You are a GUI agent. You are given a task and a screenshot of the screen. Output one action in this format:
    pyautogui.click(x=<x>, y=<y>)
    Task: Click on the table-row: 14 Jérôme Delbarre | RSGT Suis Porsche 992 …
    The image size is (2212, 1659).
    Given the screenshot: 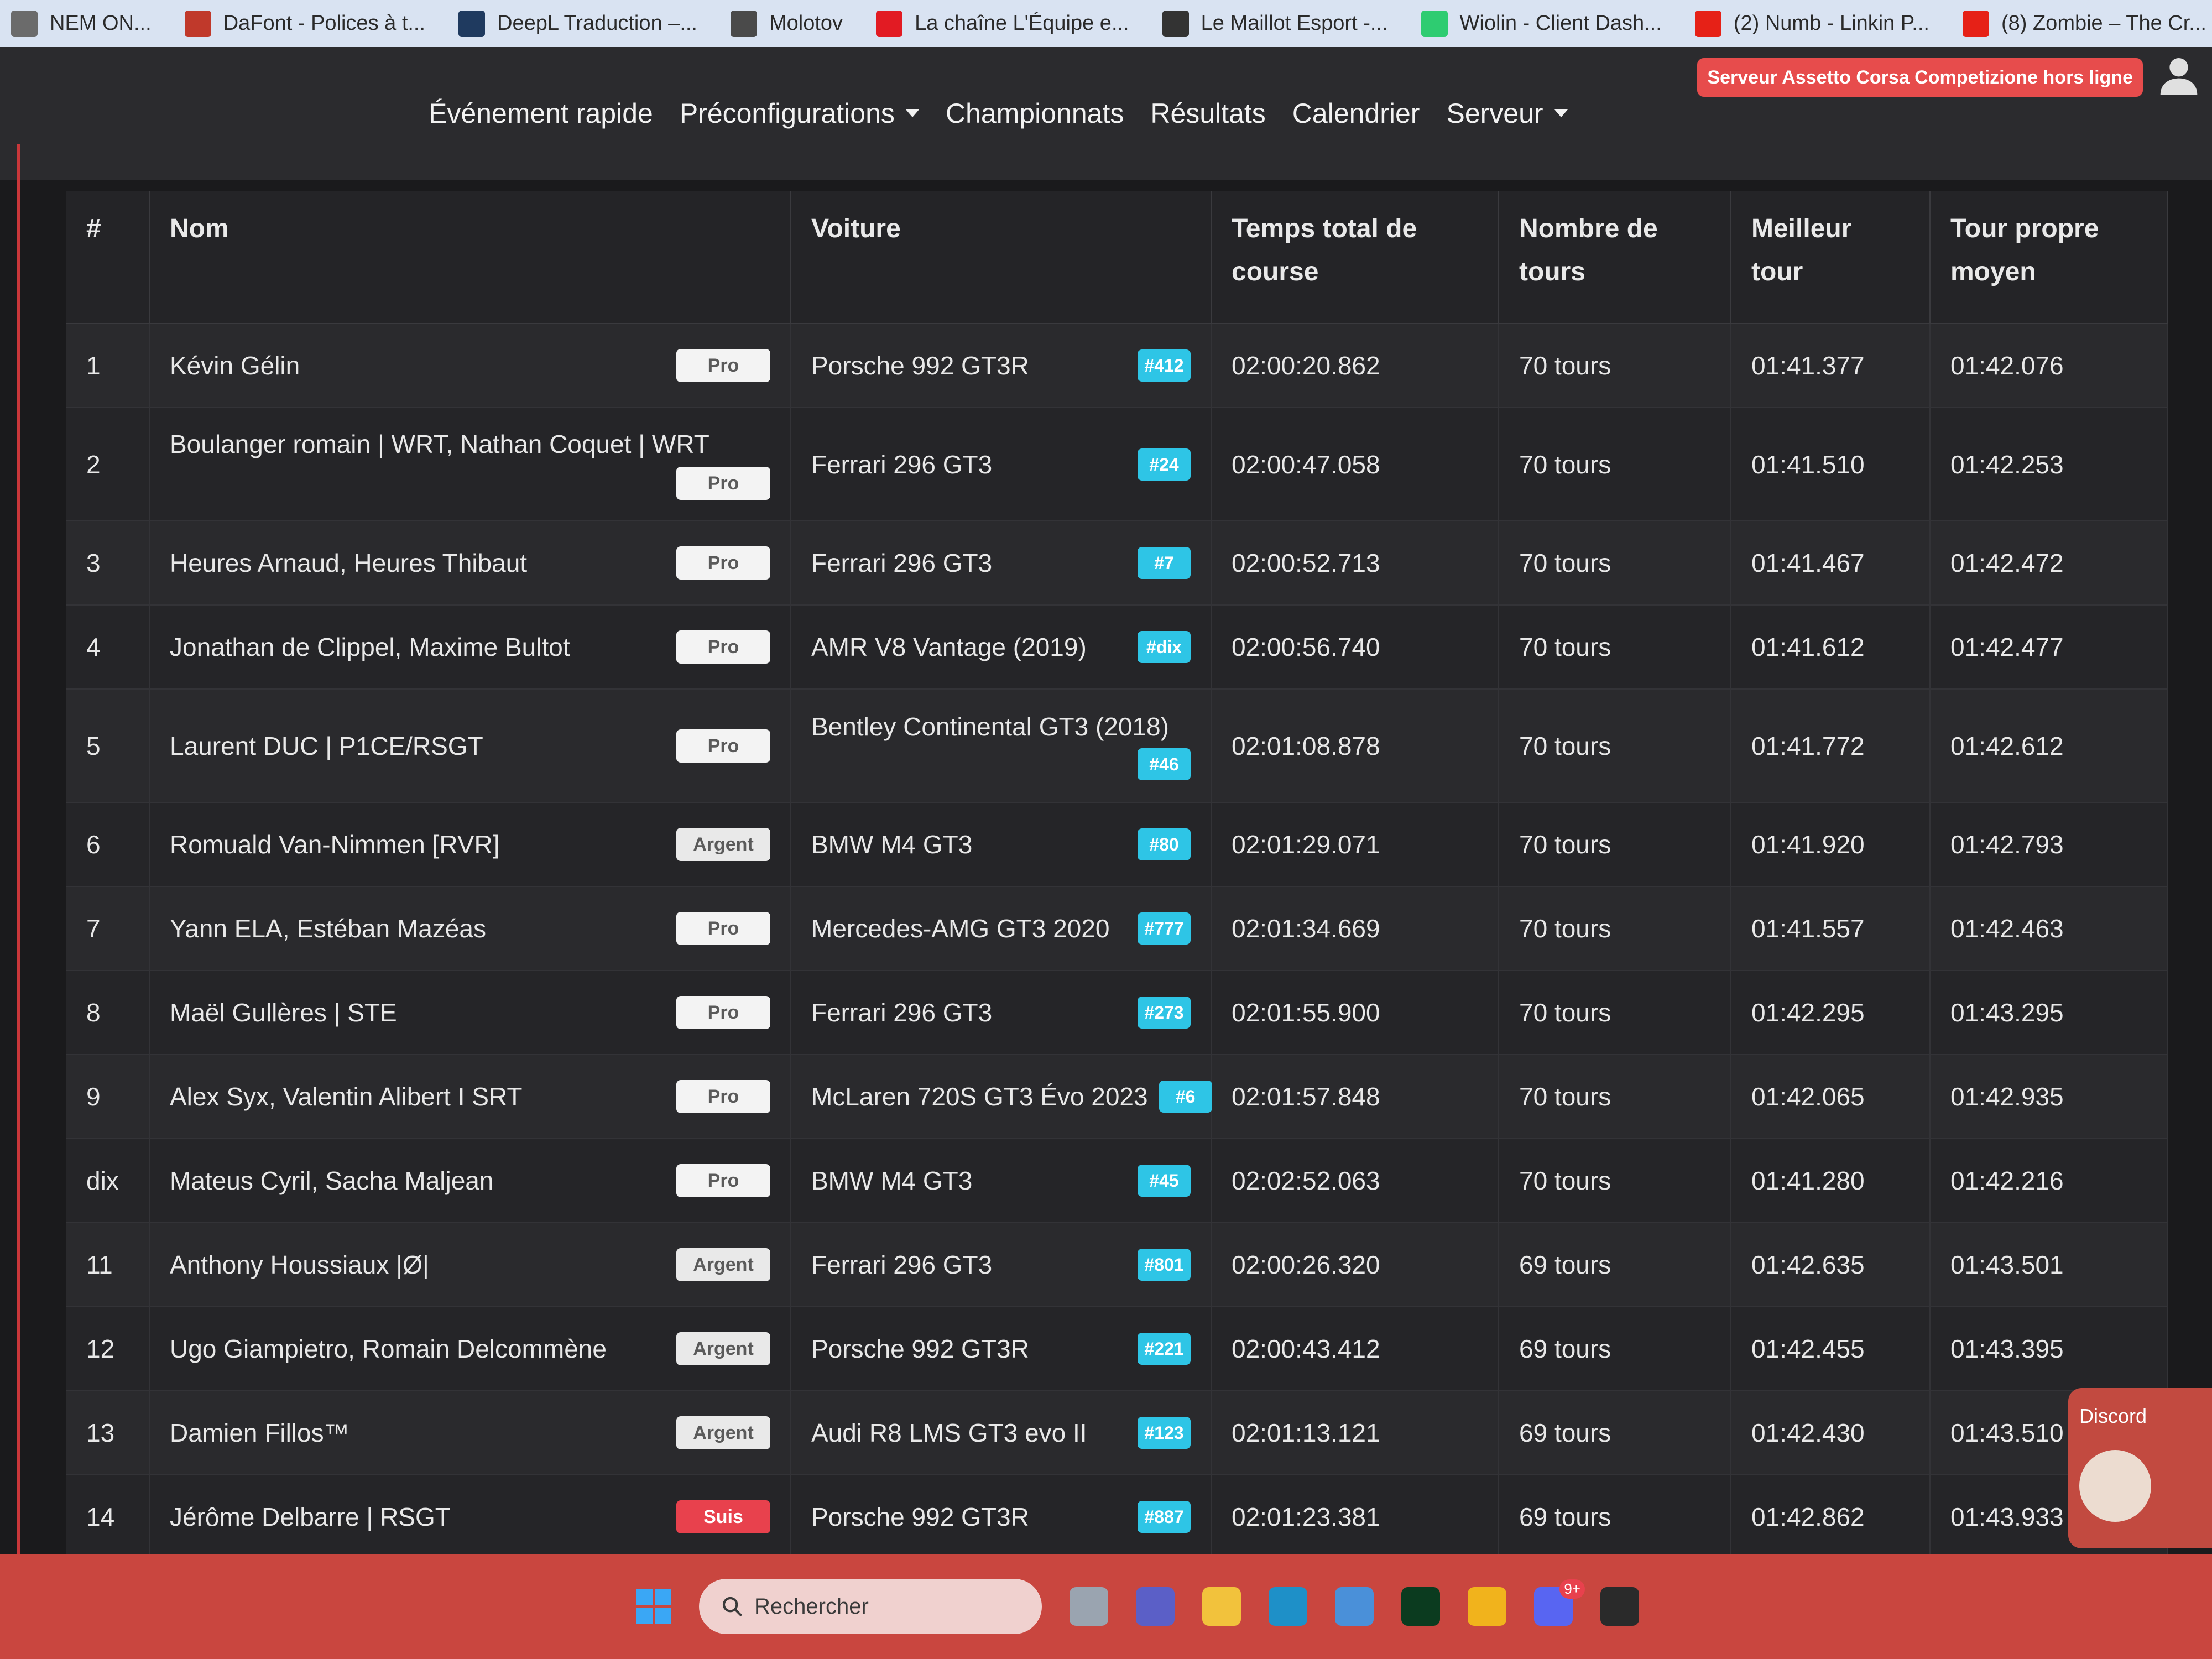 What is the action you would take?
    pyautogui.click(x=1117, y=1517)
    